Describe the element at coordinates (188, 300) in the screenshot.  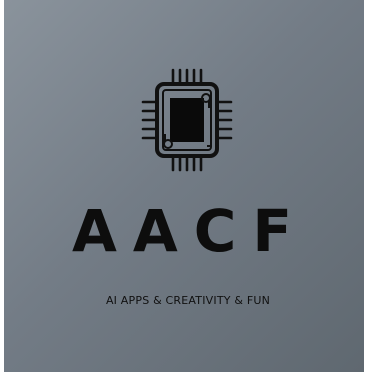
I see `brand-tagline: AI APPS & CREATIVITY & FUN` at that location.